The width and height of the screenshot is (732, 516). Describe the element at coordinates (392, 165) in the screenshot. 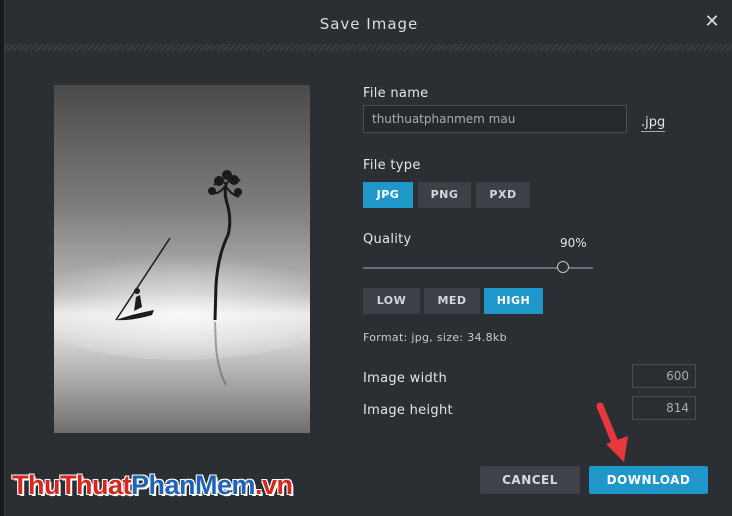

I see `file-type-label: File type` at that location.